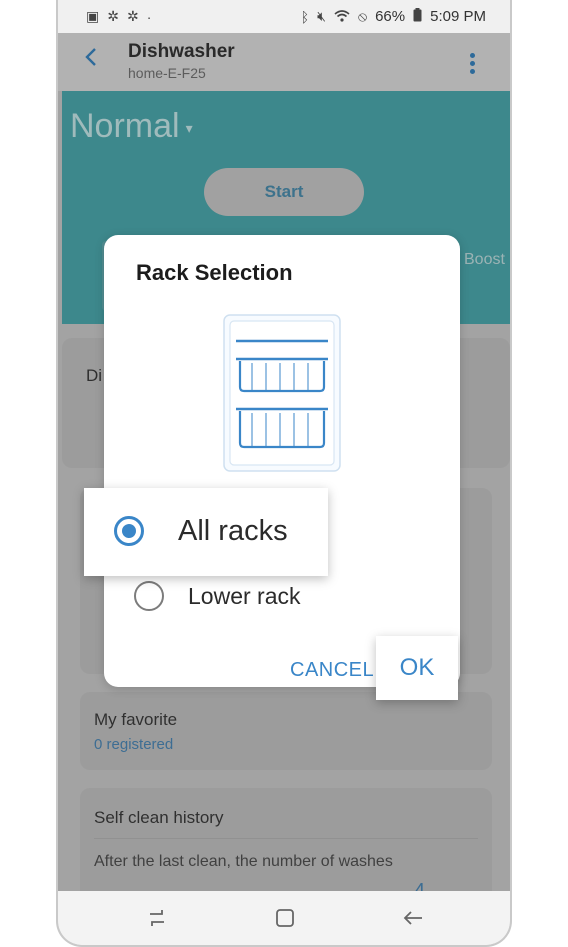  Describe the element at coordinates (284, 192) in the screenshot. I see `start-button: Start` at that location.